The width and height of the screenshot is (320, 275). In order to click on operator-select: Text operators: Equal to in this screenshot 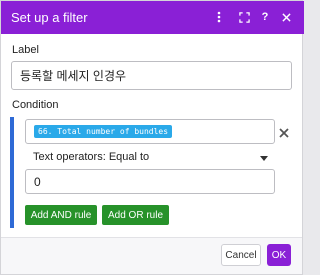, I will do `click(150, 157)`.